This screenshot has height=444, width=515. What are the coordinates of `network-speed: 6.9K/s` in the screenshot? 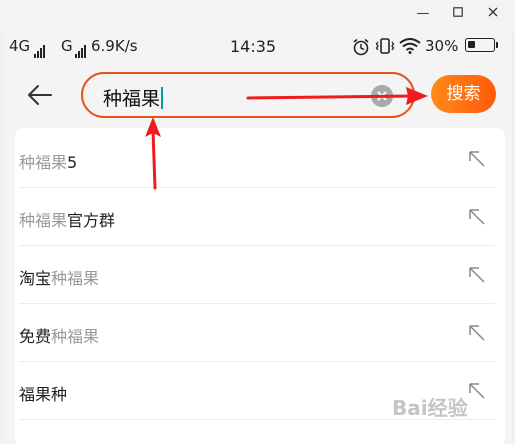 It's located at (114, 46).